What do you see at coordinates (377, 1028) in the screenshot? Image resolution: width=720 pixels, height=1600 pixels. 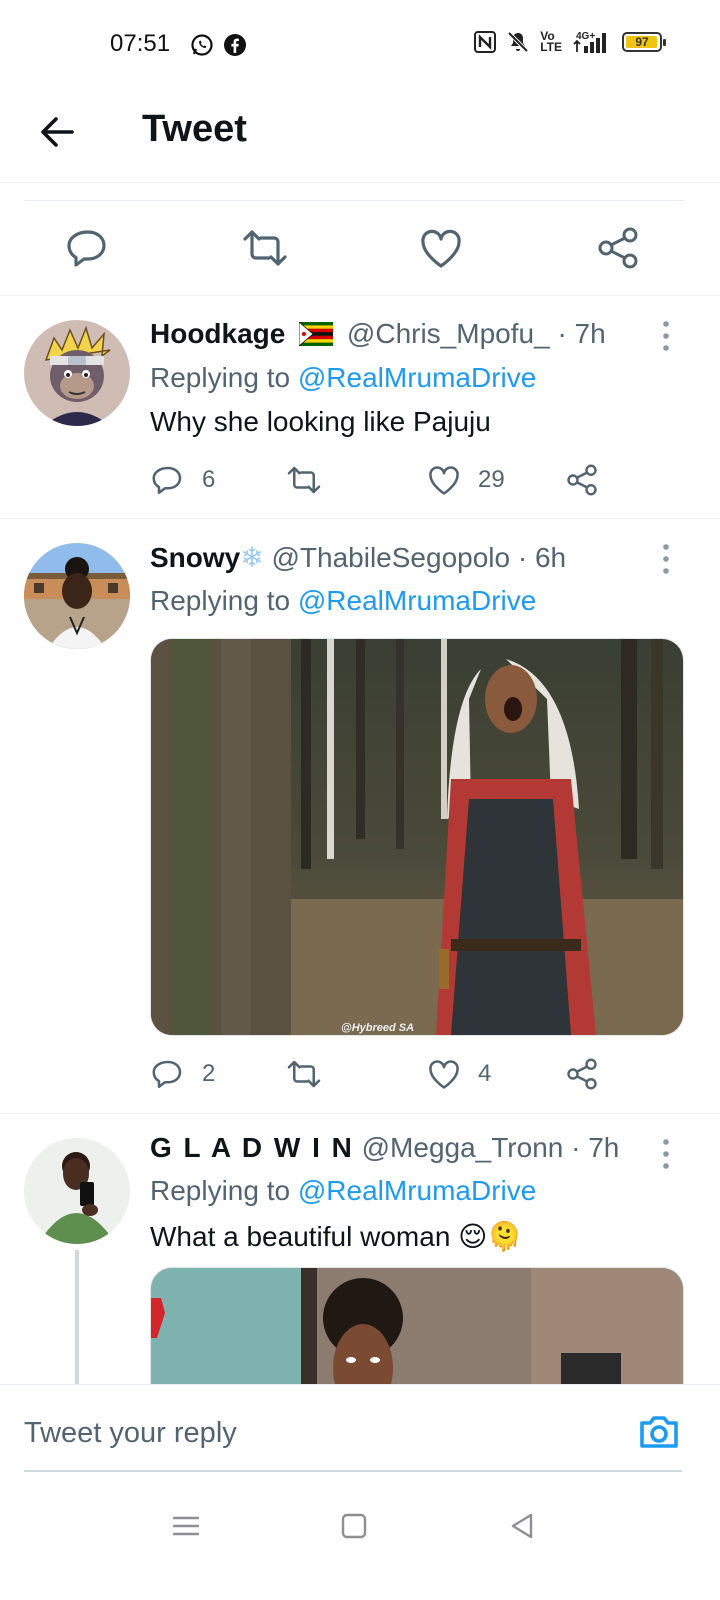 I see `media-watermark: @Hybreed SA` at bounding box center [377, 1028].